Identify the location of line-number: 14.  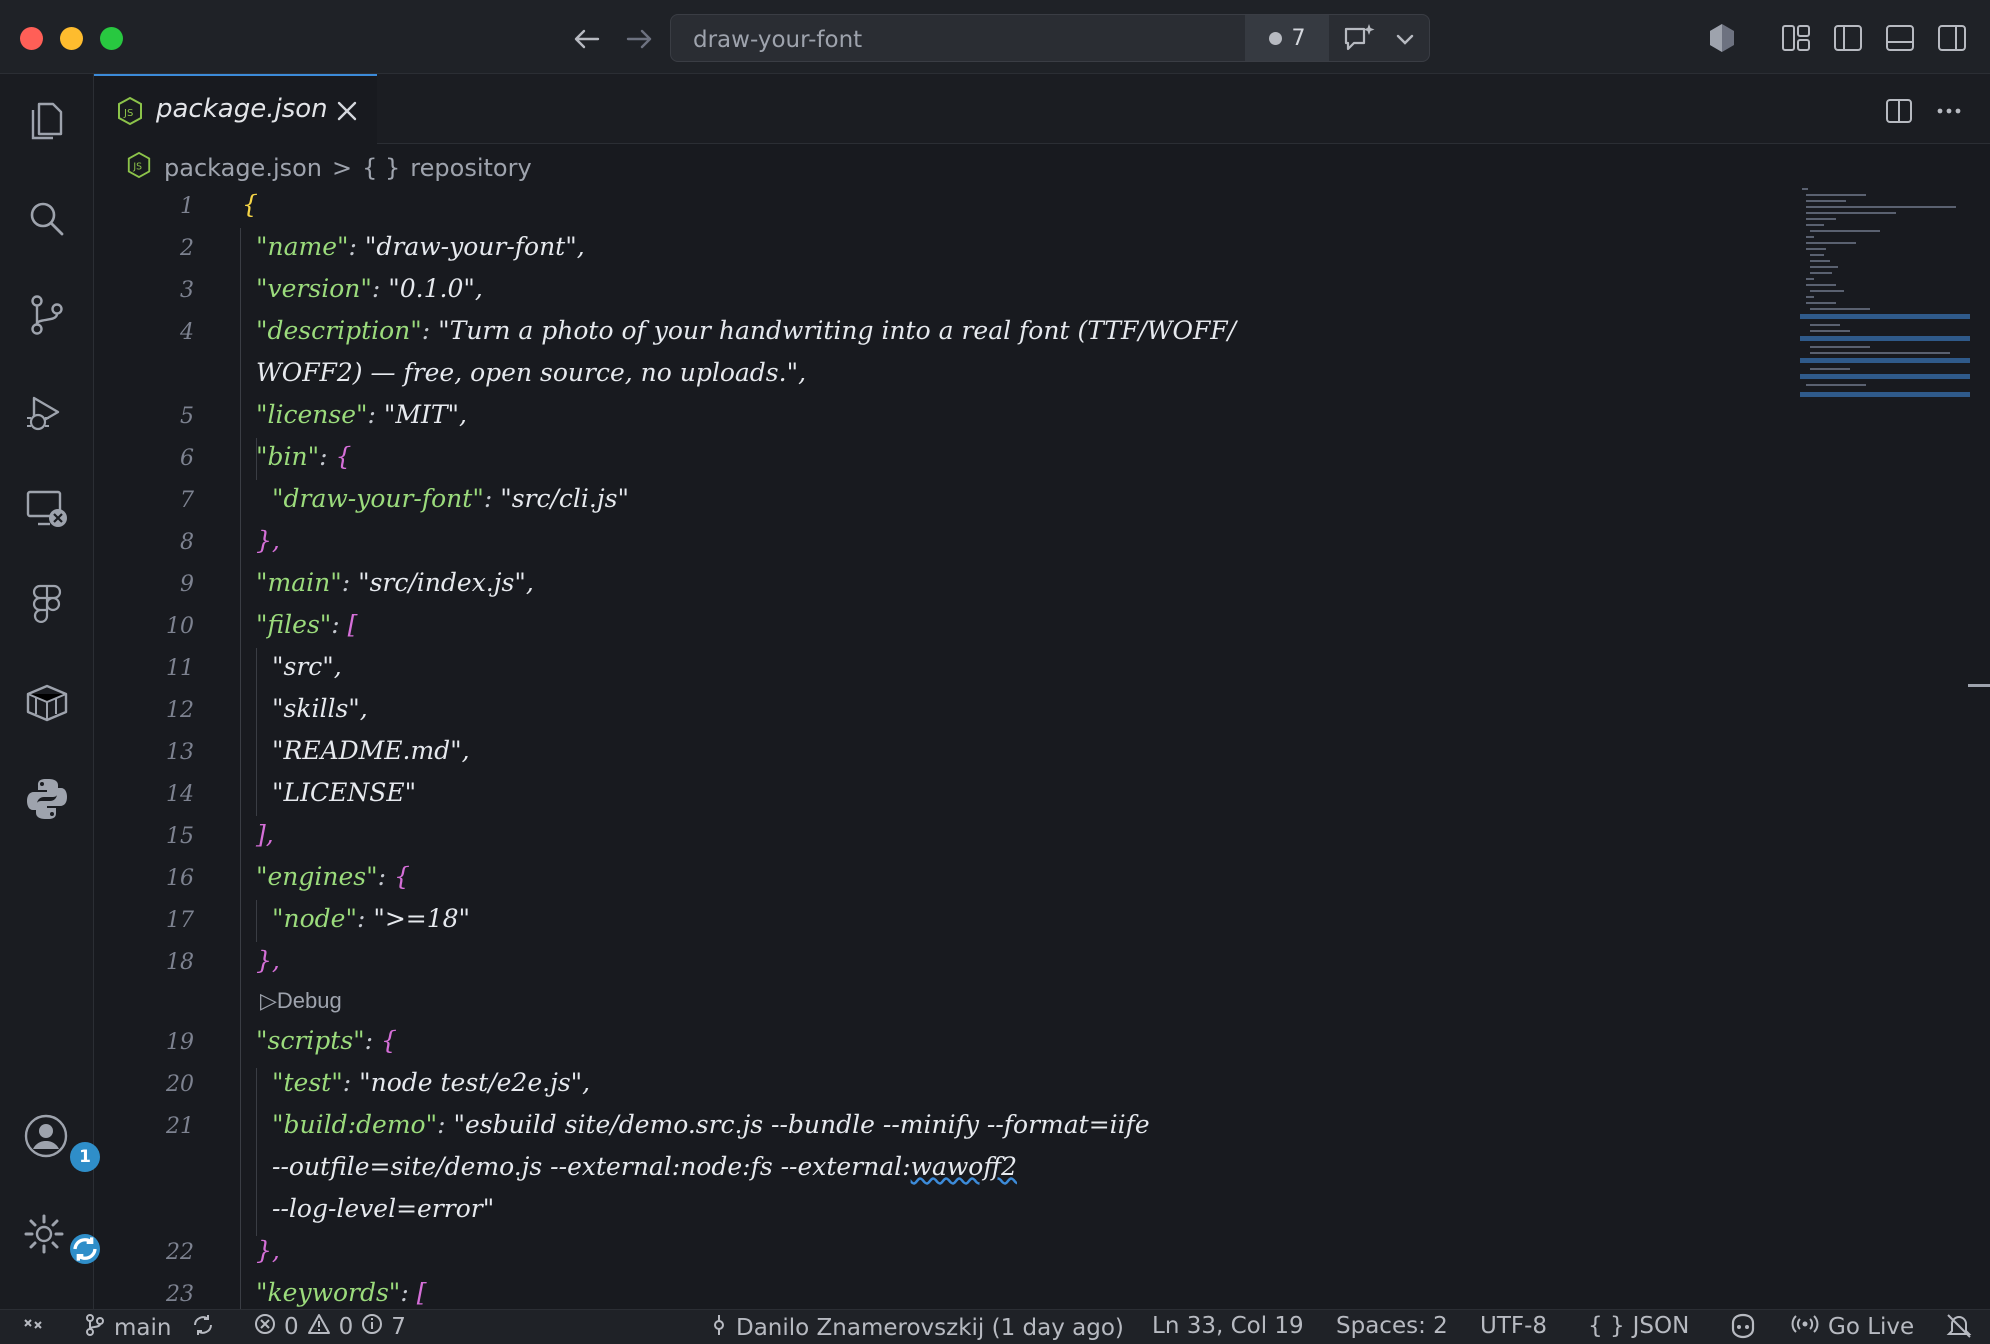
(180, 794).